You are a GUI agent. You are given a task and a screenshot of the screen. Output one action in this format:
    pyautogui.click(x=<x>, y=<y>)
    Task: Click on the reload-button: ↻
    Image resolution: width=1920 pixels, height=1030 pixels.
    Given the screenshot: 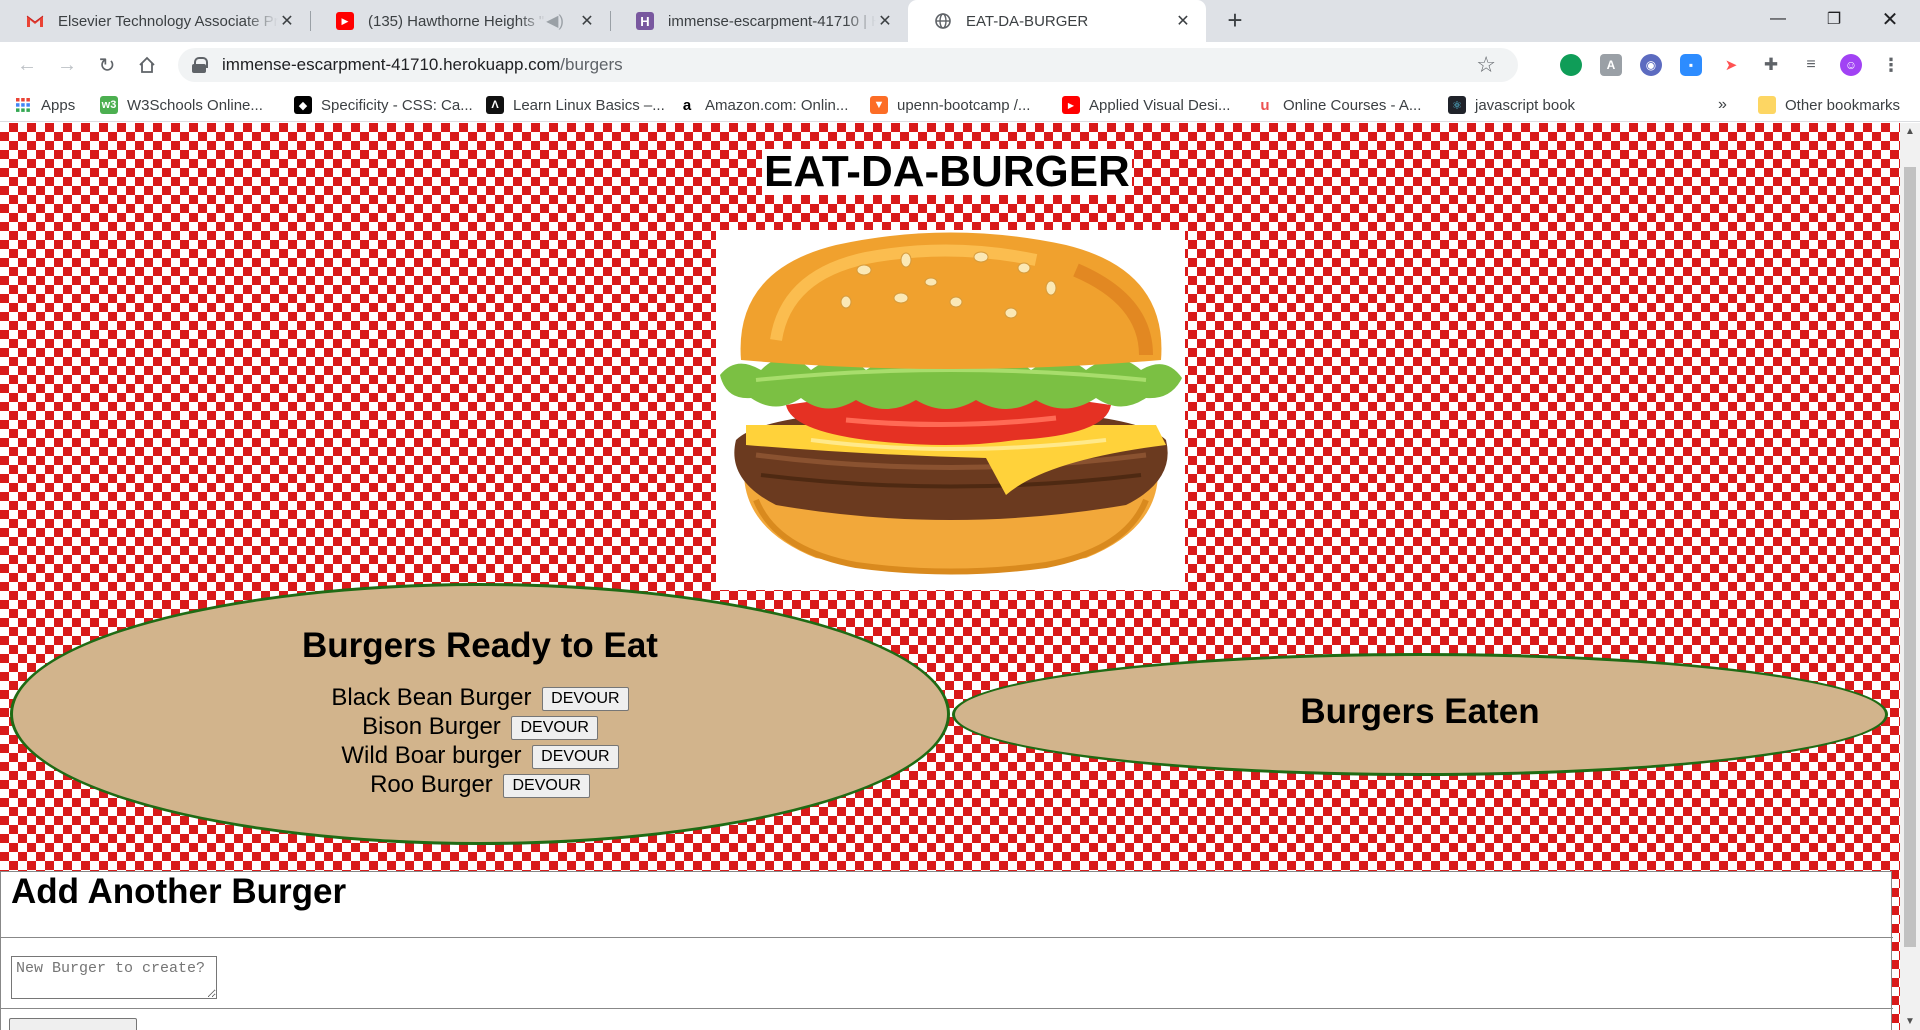 What is the action you would take?
    pyautogui.click(x=107, y=65)
    